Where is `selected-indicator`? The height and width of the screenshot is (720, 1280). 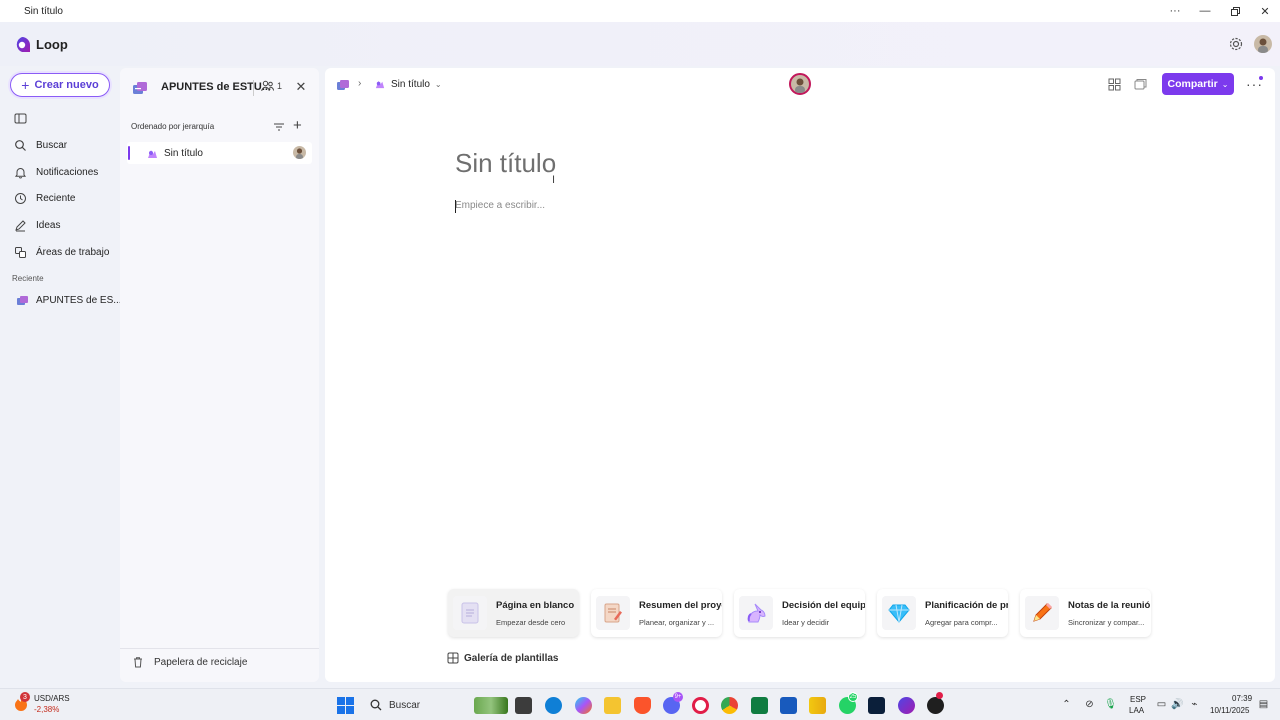
selected-indicator is located at coordinates (129, 153).